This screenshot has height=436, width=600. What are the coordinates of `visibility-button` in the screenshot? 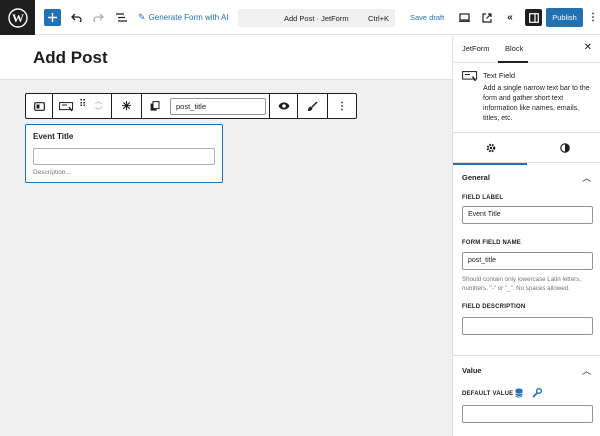 It's located at (284, 106).